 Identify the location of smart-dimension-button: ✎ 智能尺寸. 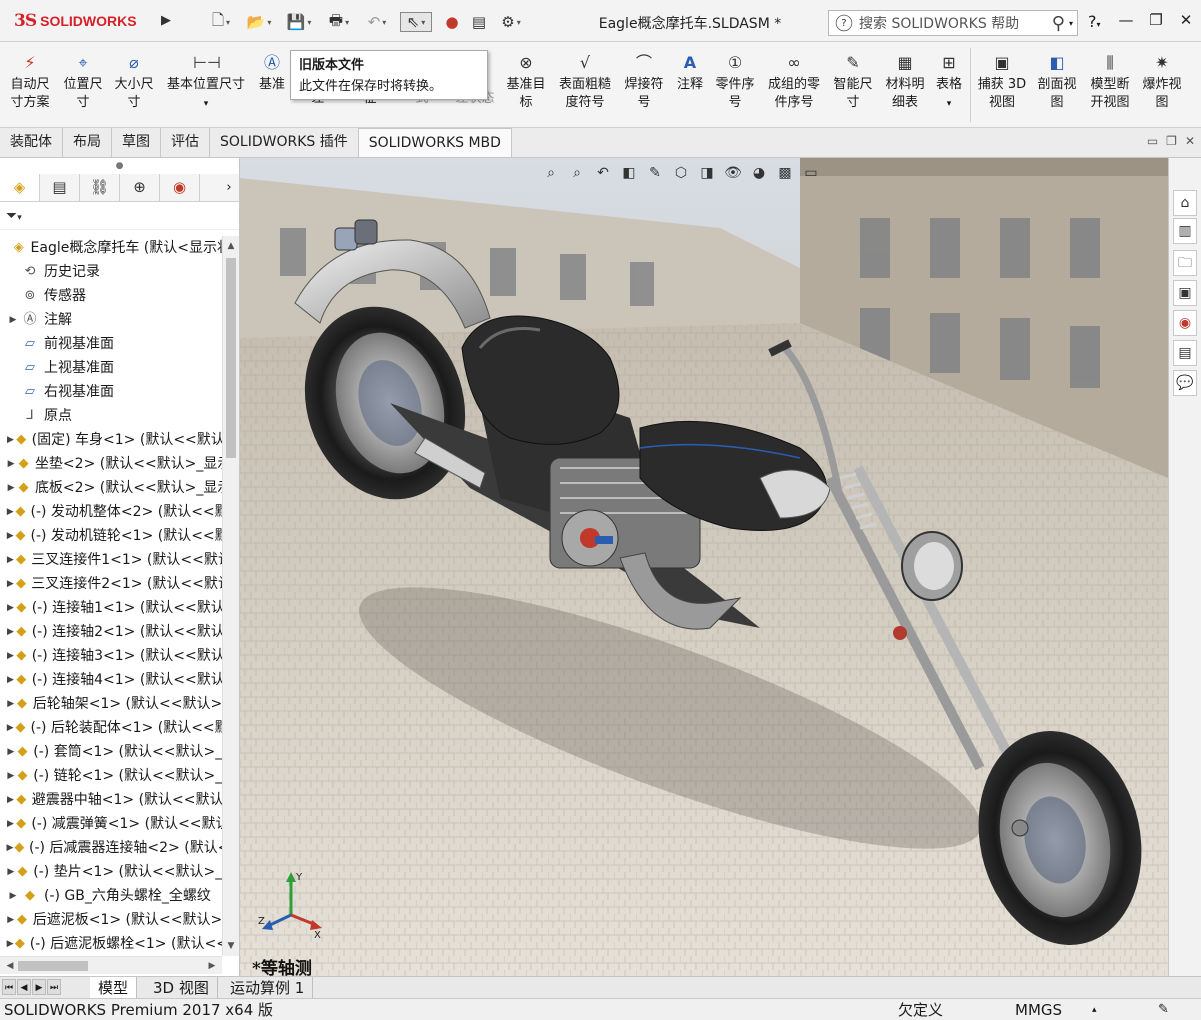
(853, 82).